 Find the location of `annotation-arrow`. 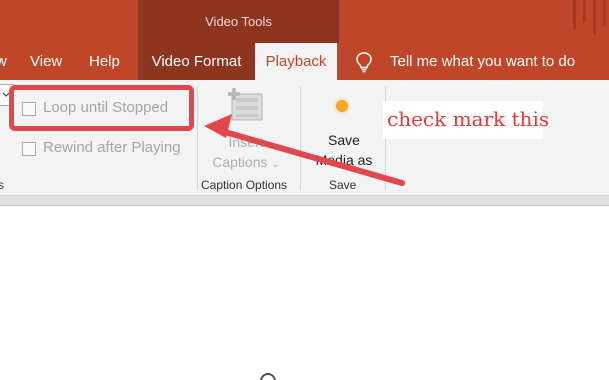

annotation-arrow is located at coordinates (304, 150).